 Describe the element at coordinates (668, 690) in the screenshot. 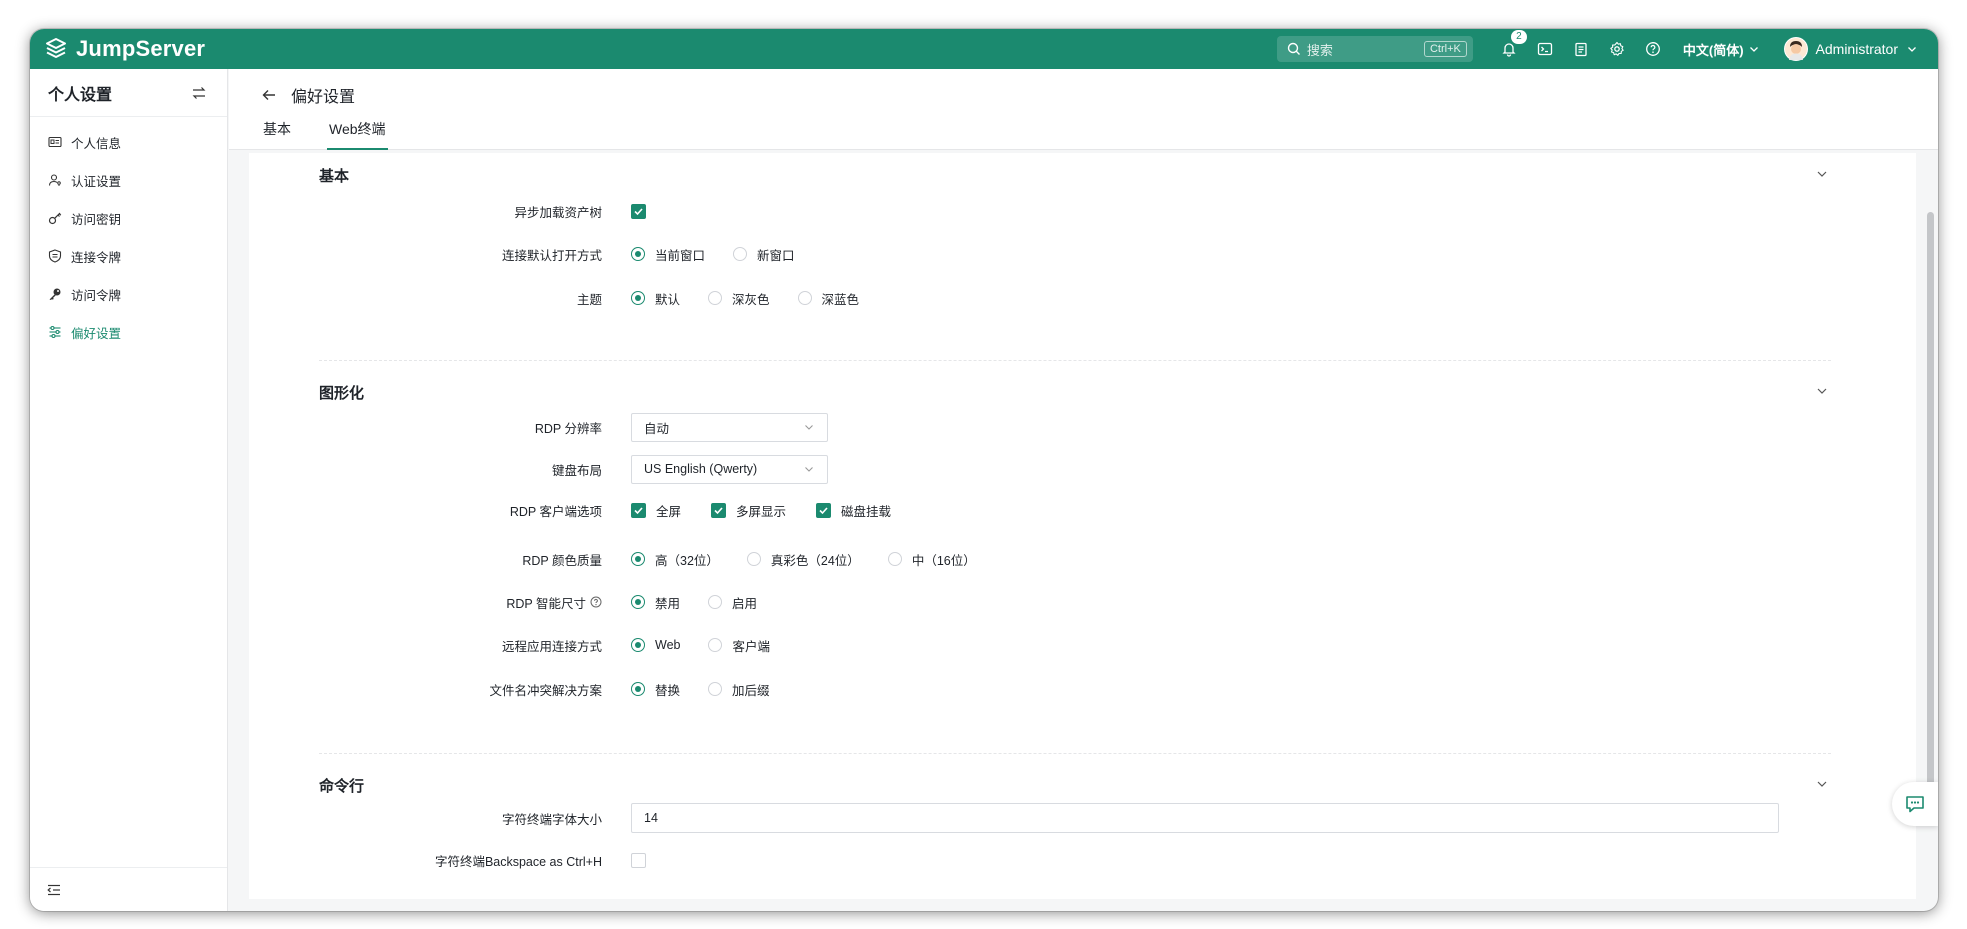

I see `radio-label: 替换` at that location.